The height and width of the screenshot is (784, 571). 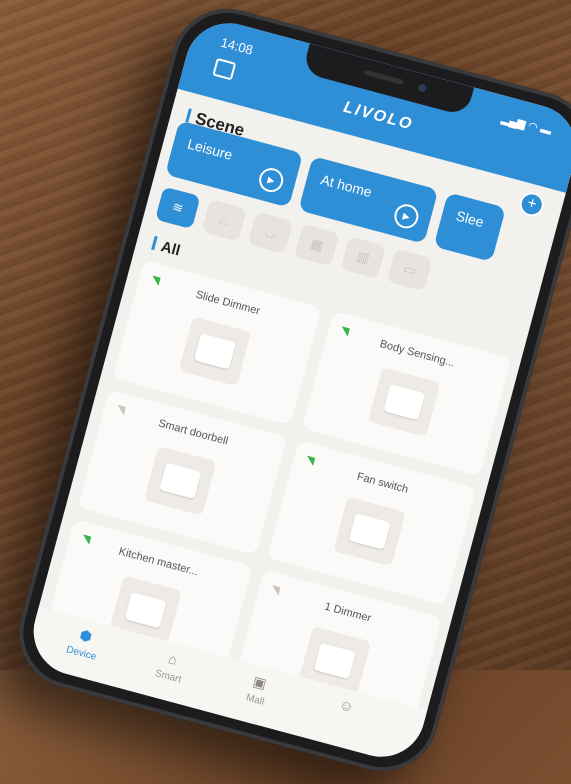 What do you see at coordinates (228, 303) in the screenshot?
I see `device-name: Slide Dimmer` at bounding box center [228, 303].